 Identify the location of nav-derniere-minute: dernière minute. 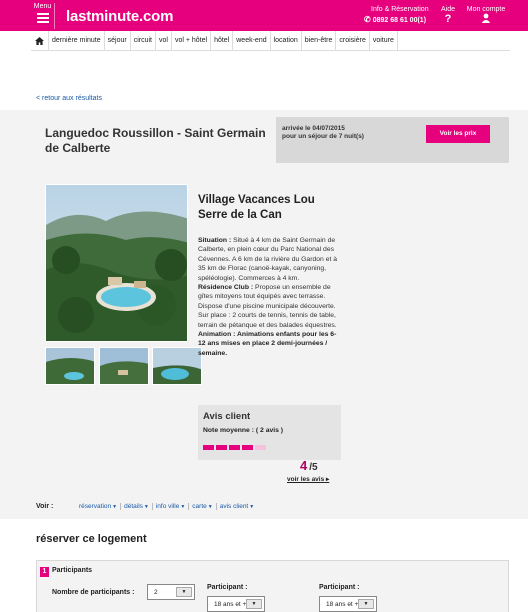
(77, 40).